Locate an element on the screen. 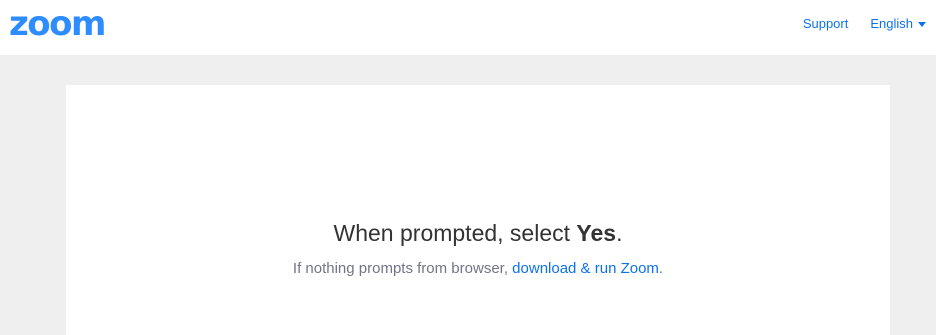  headline-suffix: . is located at coordinates (619, 233).